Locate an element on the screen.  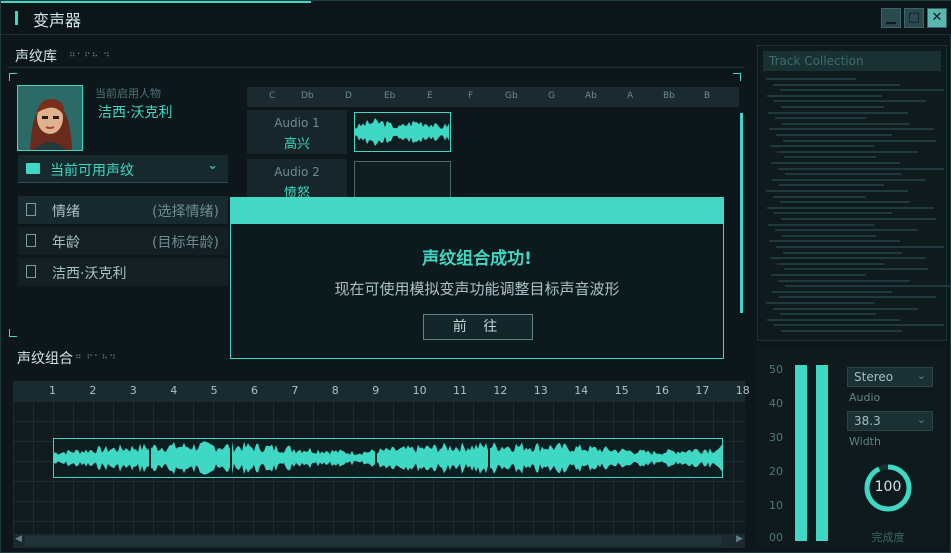
list-item-value: (目标年龄) is located at coordinates (185, 243).